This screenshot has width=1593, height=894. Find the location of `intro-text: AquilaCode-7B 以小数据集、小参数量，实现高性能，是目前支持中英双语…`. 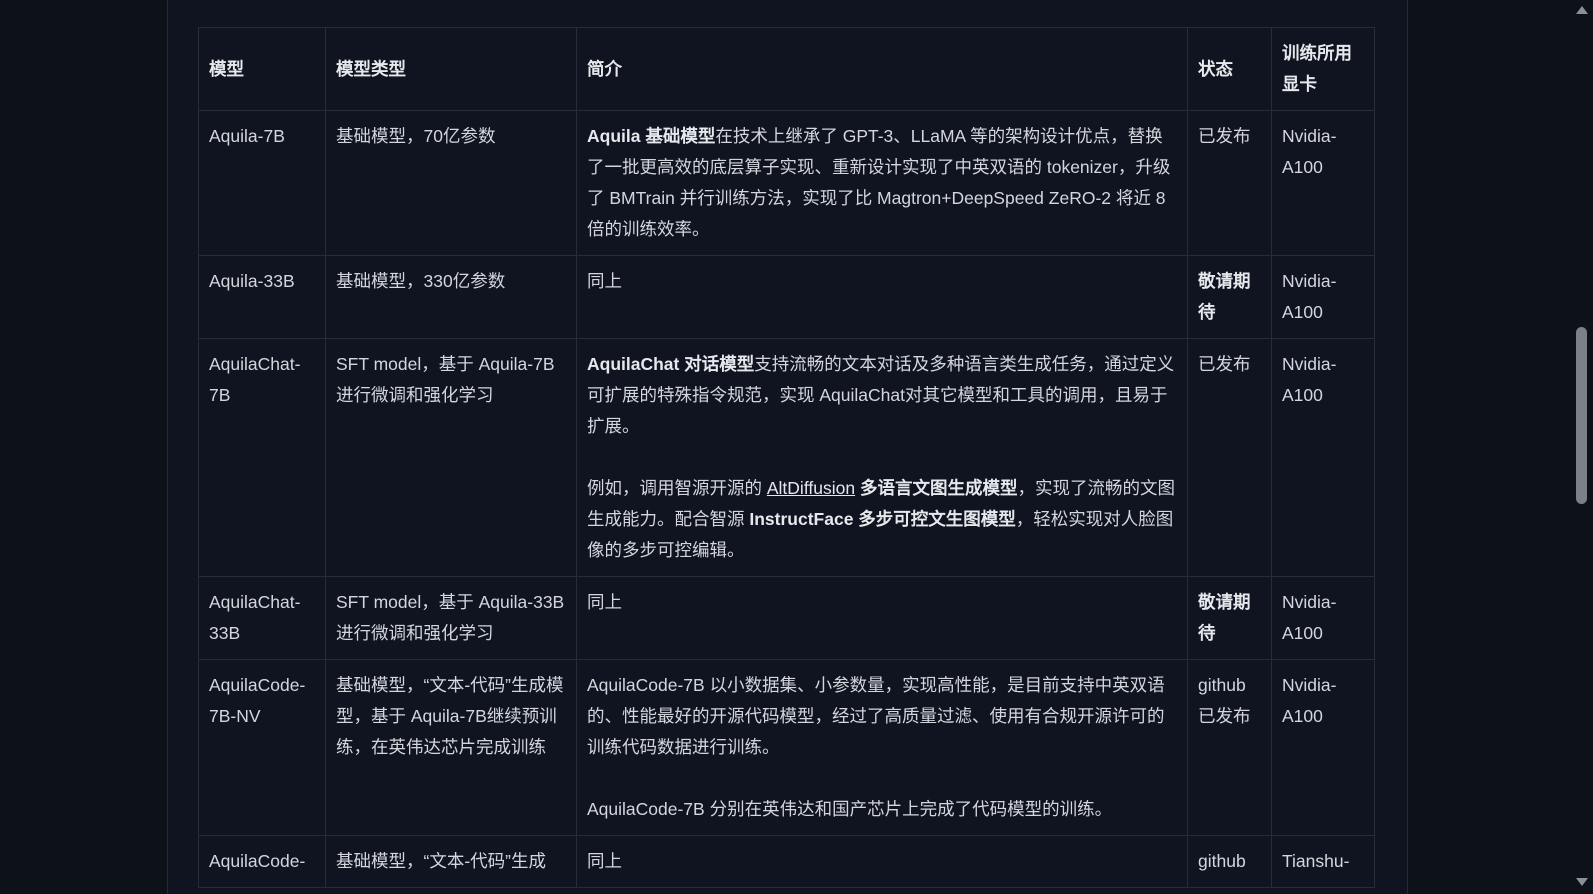

intro-text: AquilaCode-7B 以小数据集、小参数量，实现高性能，是目前支持中英双语… is located at coordinates (876, 716).